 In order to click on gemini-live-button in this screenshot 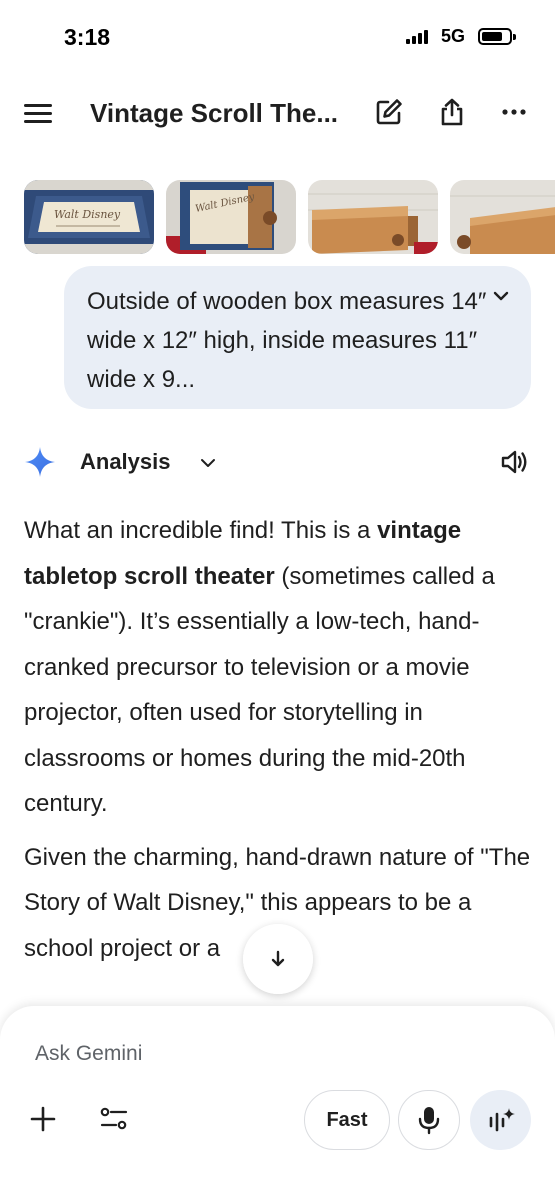, I will do `click(500, 1120)`.